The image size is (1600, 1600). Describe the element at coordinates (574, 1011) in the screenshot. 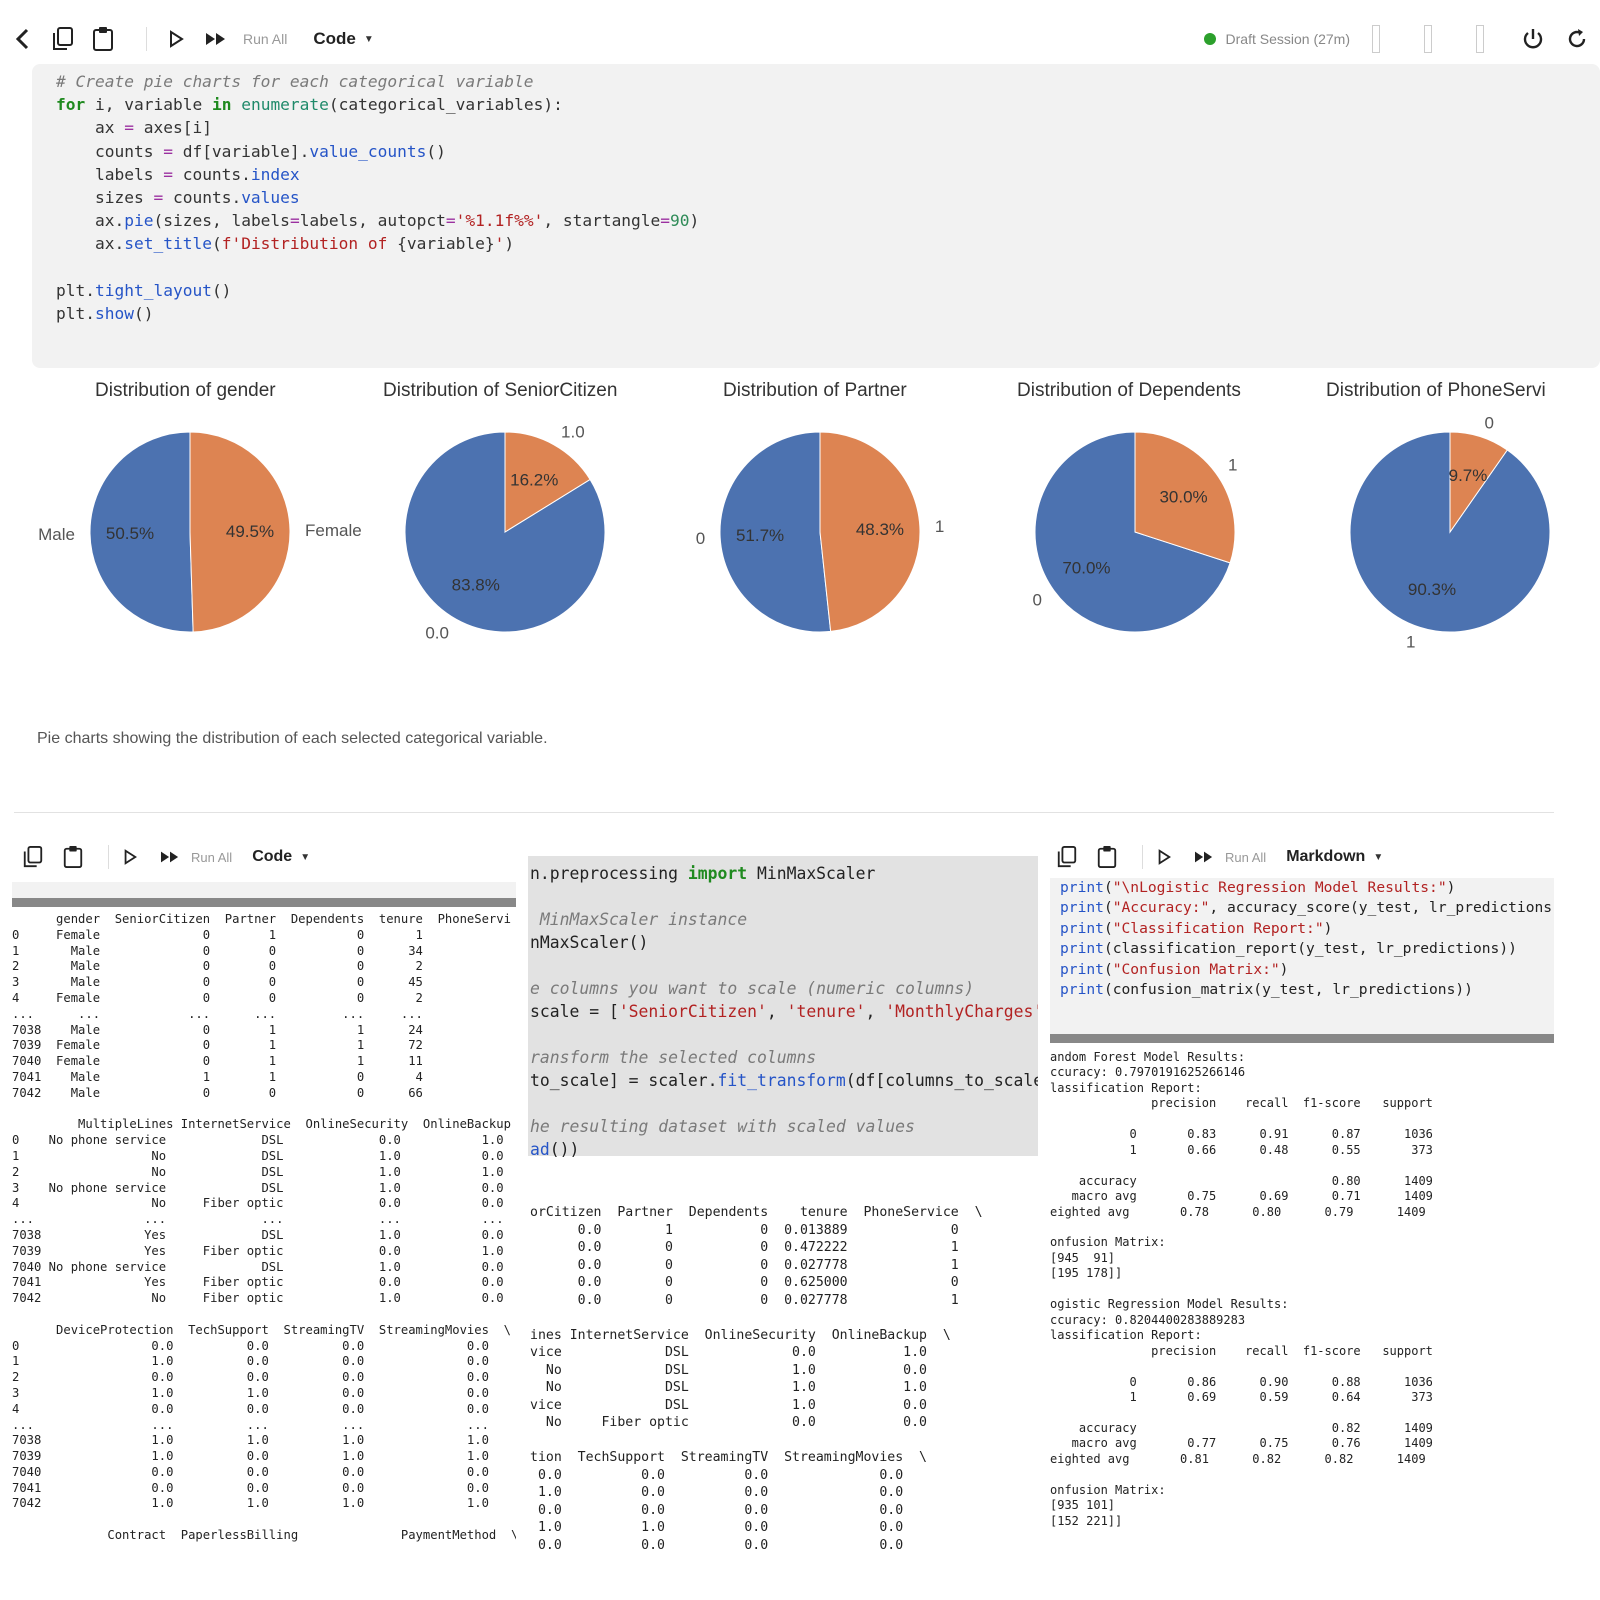

I see `code-token: scale = [` at that location.